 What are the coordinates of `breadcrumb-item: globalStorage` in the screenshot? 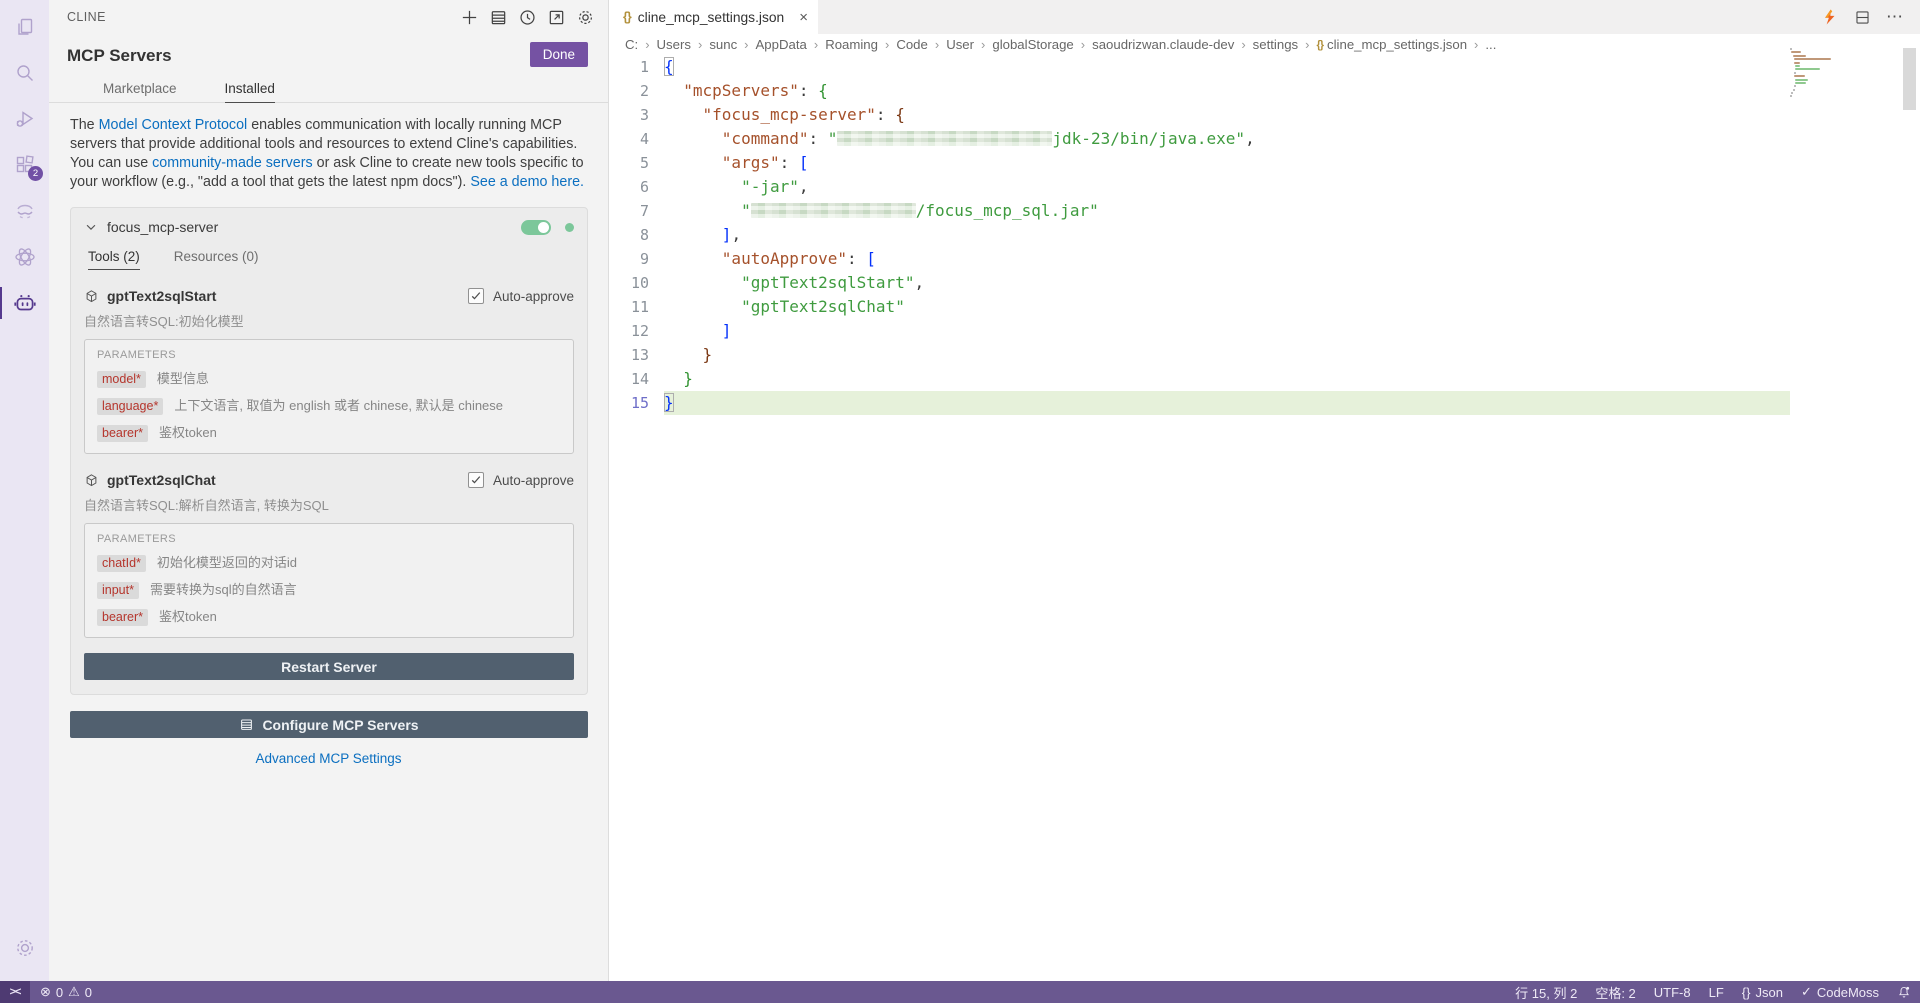 It's located at (1032, 44).